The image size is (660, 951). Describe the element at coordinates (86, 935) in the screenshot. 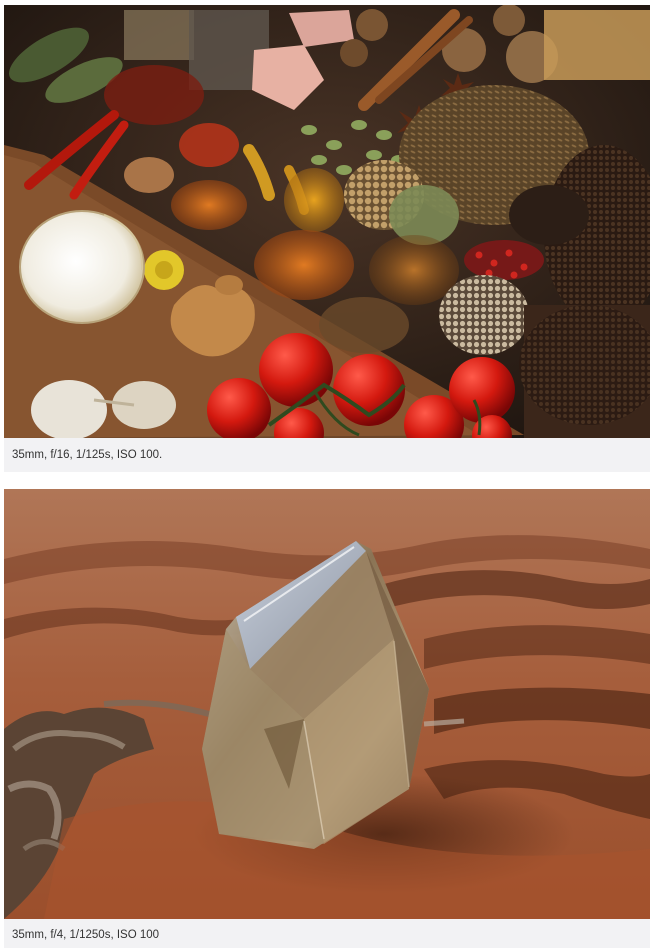

I see `photo-caption: 35mm, f/4, 1/1250s, ISO 100` at that location.